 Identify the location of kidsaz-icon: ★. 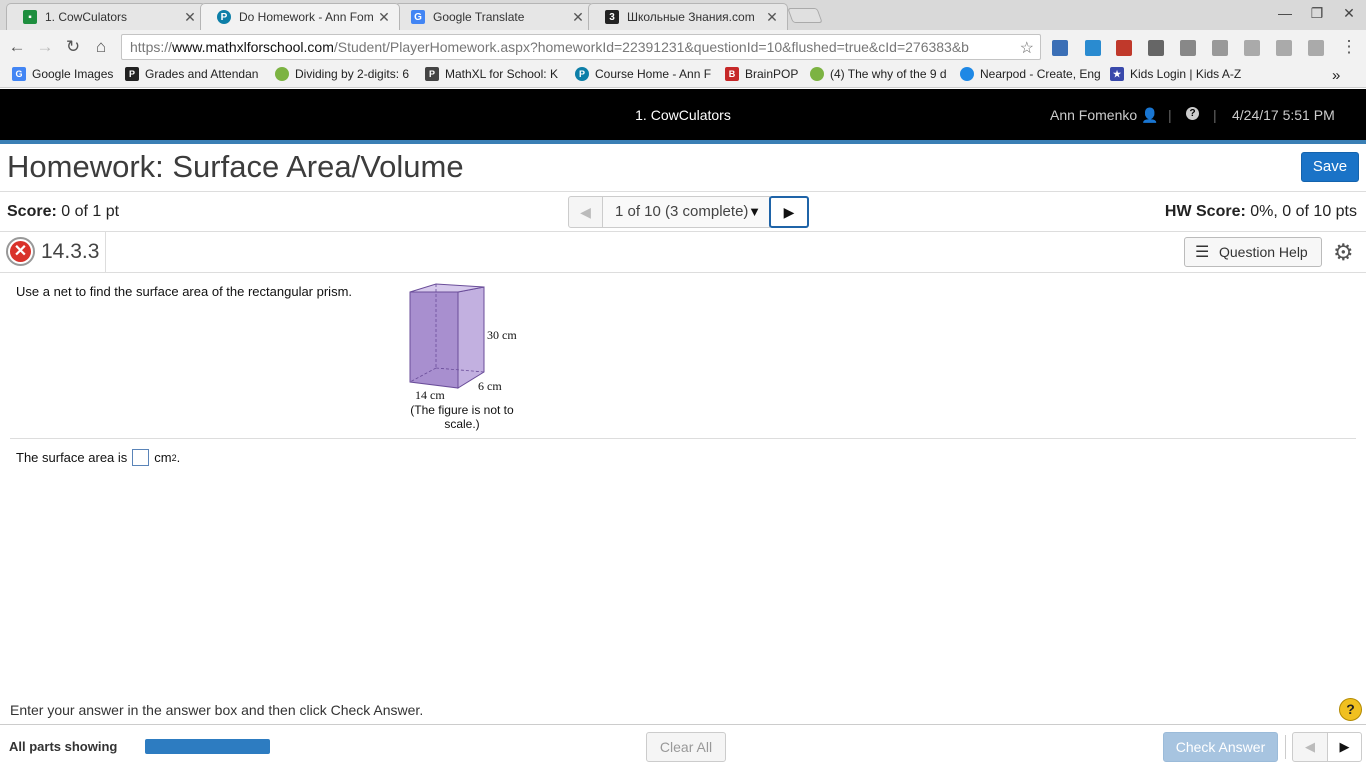
(1117, 74).